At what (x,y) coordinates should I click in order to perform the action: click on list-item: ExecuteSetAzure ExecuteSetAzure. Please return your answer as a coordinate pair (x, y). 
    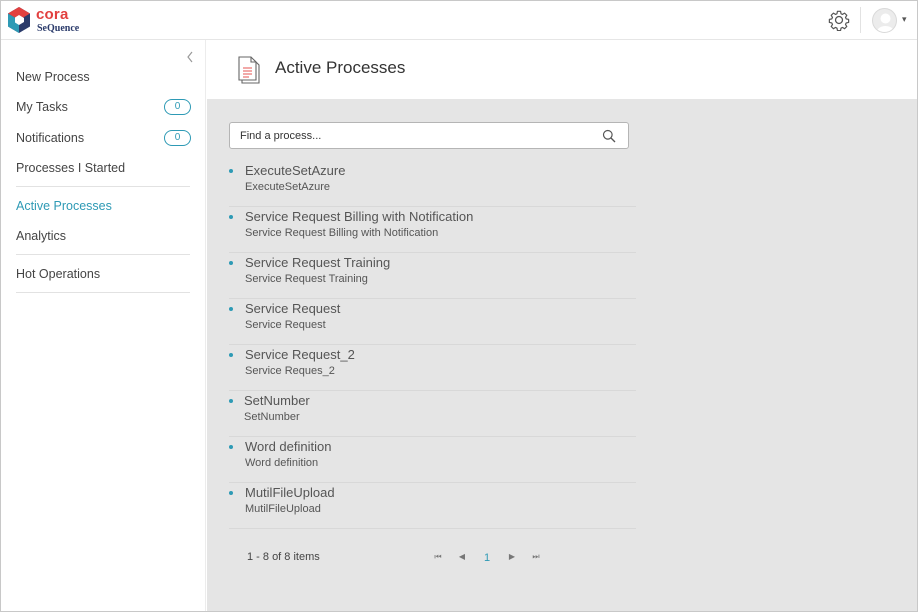
    Looking at the image, I should click on (432, 184).